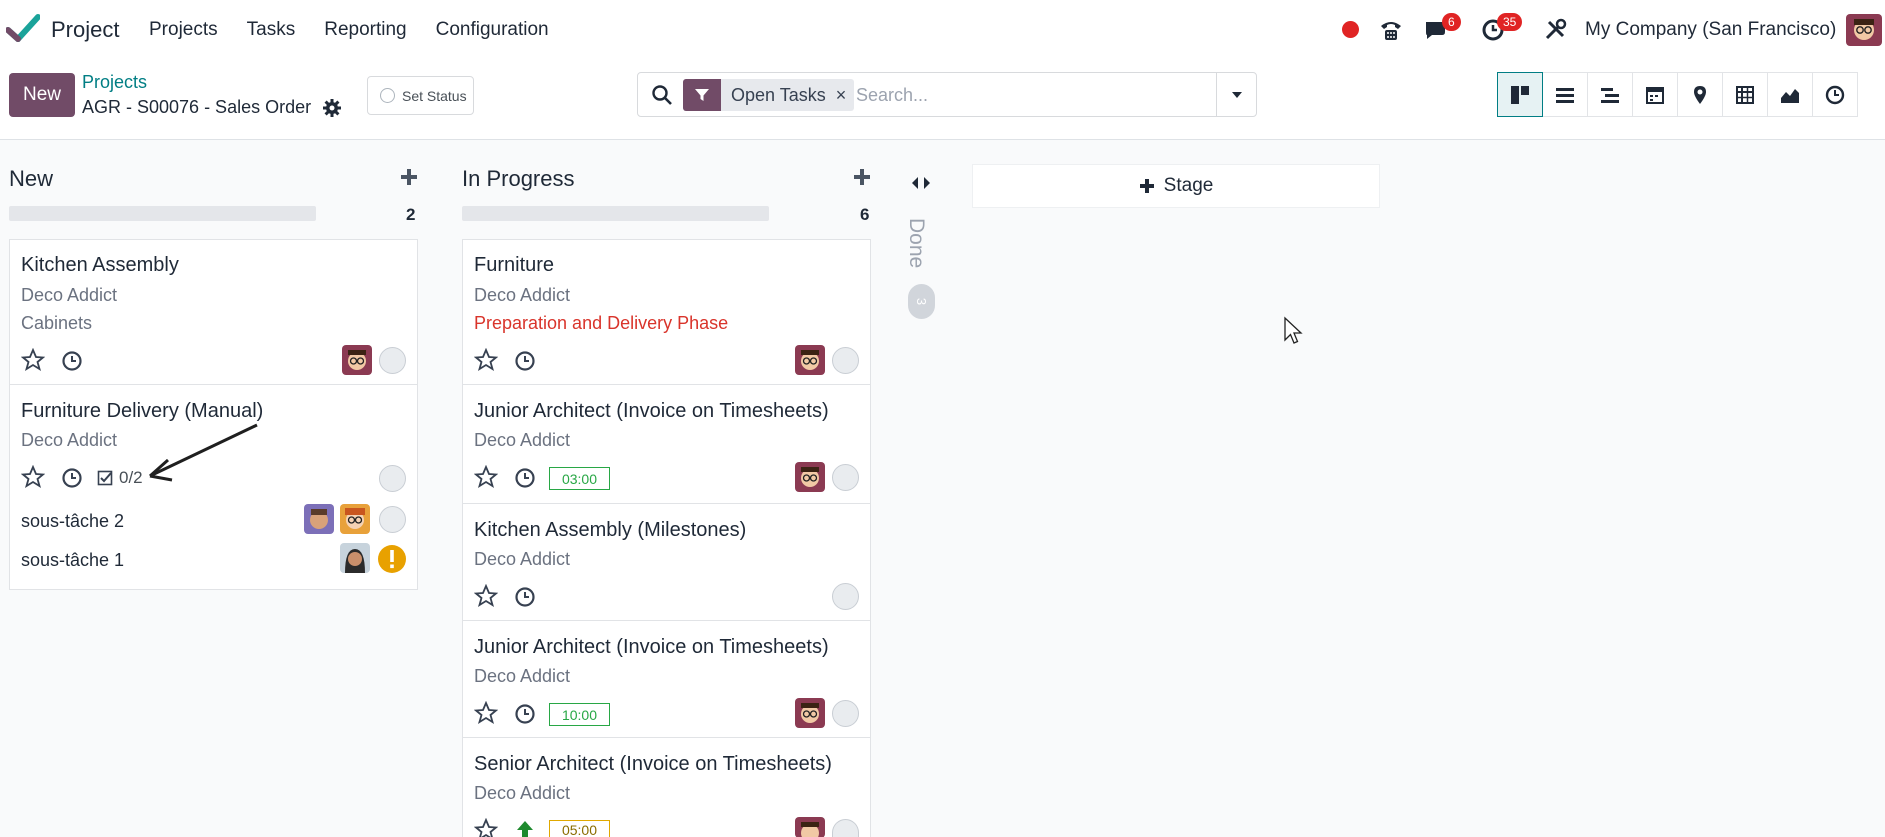  I want to click on tools-icon, so click(1556, 30).